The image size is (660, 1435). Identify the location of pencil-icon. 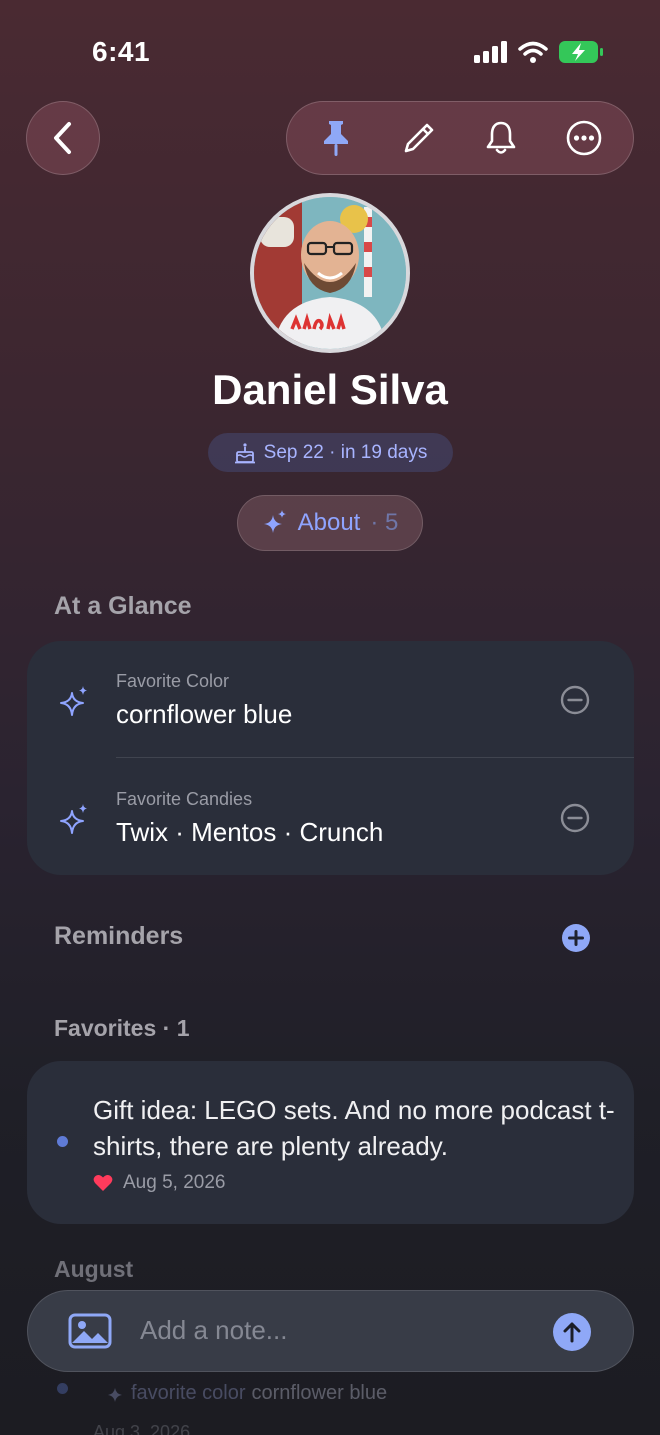
(419, 138).